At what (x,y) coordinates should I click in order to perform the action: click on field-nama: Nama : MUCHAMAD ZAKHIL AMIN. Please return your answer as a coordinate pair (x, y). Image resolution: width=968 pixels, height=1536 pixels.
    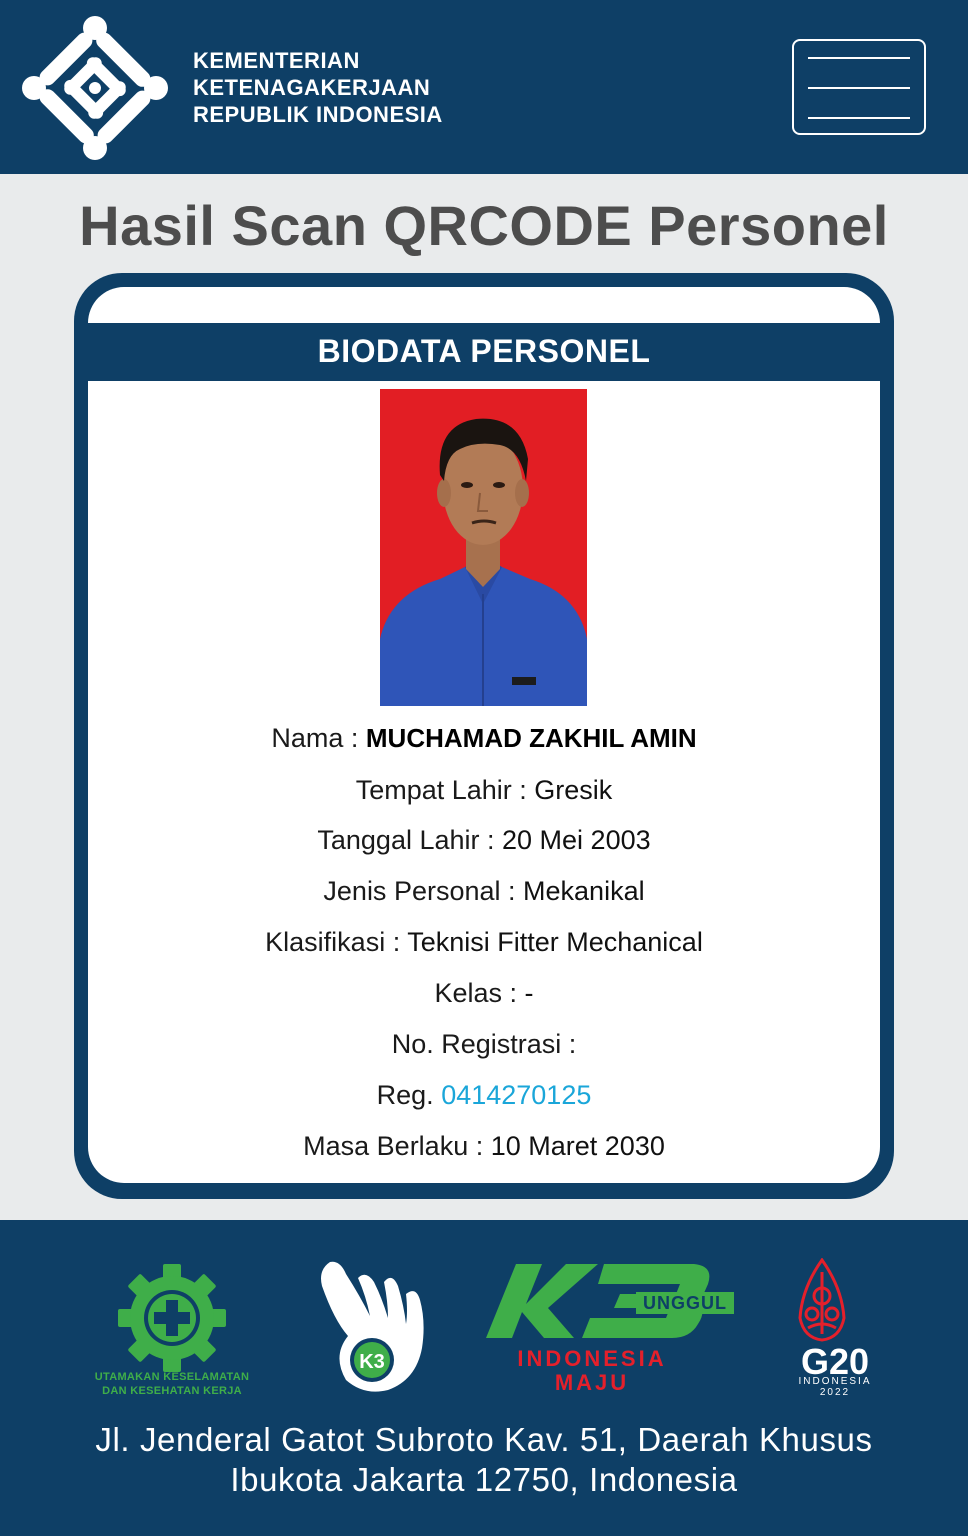
    Looking at the image, I should click on (484, 738).